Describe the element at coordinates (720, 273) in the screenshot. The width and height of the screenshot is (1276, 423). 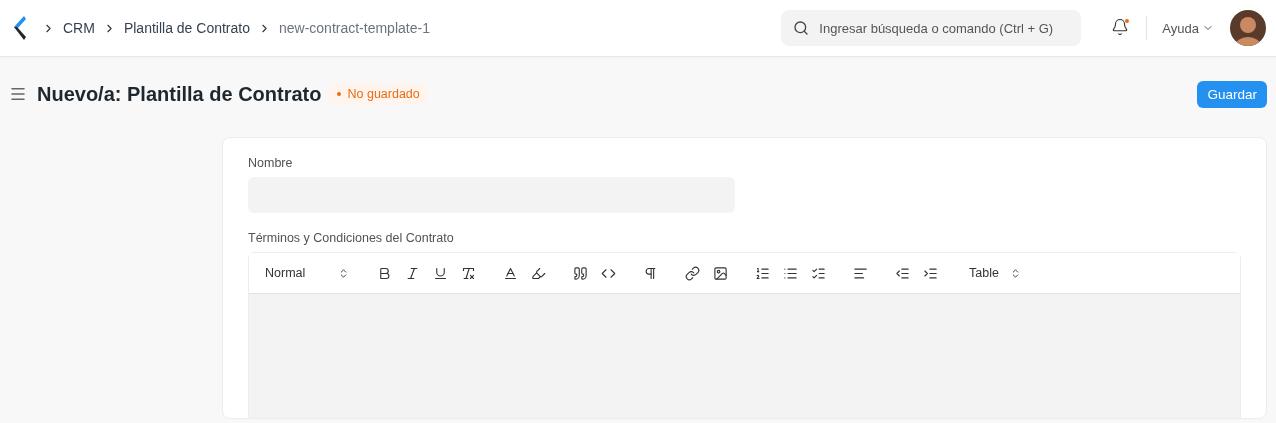
I see `image-icon` at that location.